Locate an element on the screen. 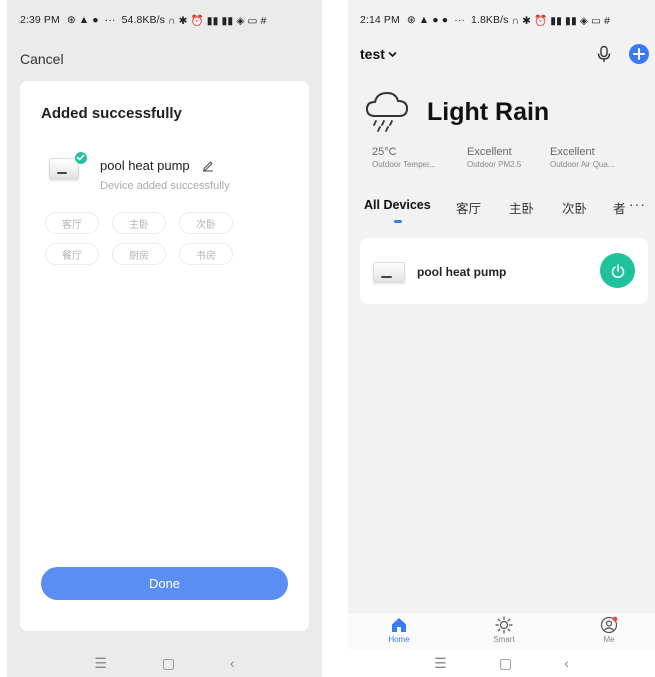  card-title: Added successfully is located at coordinates (111, 113).